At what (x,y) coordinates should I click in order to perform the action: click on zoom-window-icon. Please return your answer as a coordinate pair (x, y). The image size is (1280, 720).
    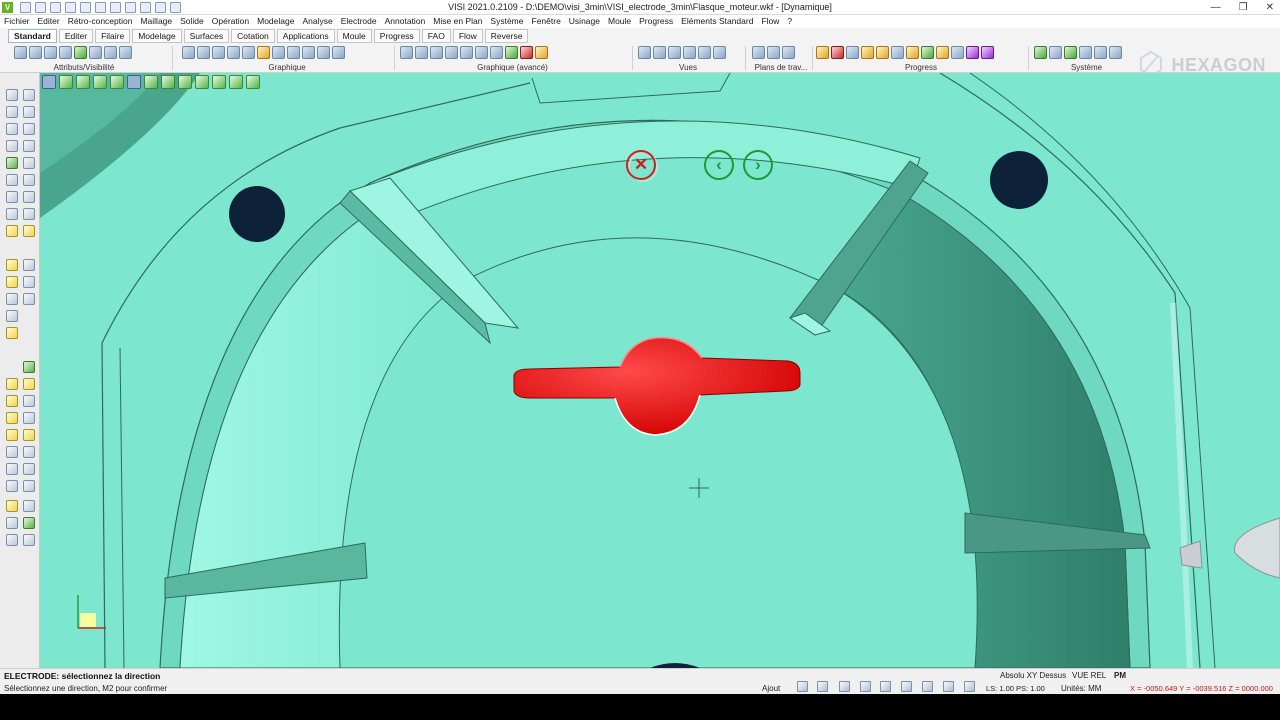
    Looking at the image, I should click on (233, 52).